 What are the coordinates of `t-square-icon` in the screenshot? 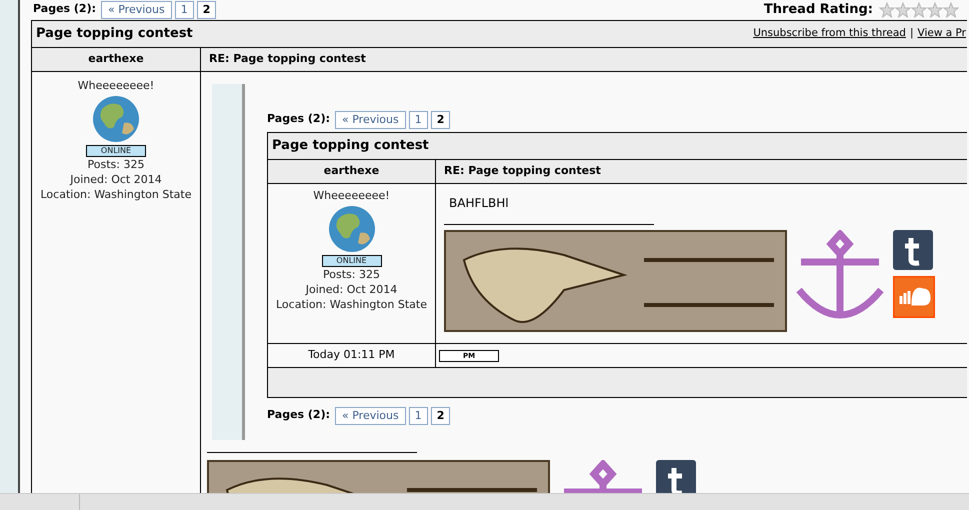 It's located at (913, 250).